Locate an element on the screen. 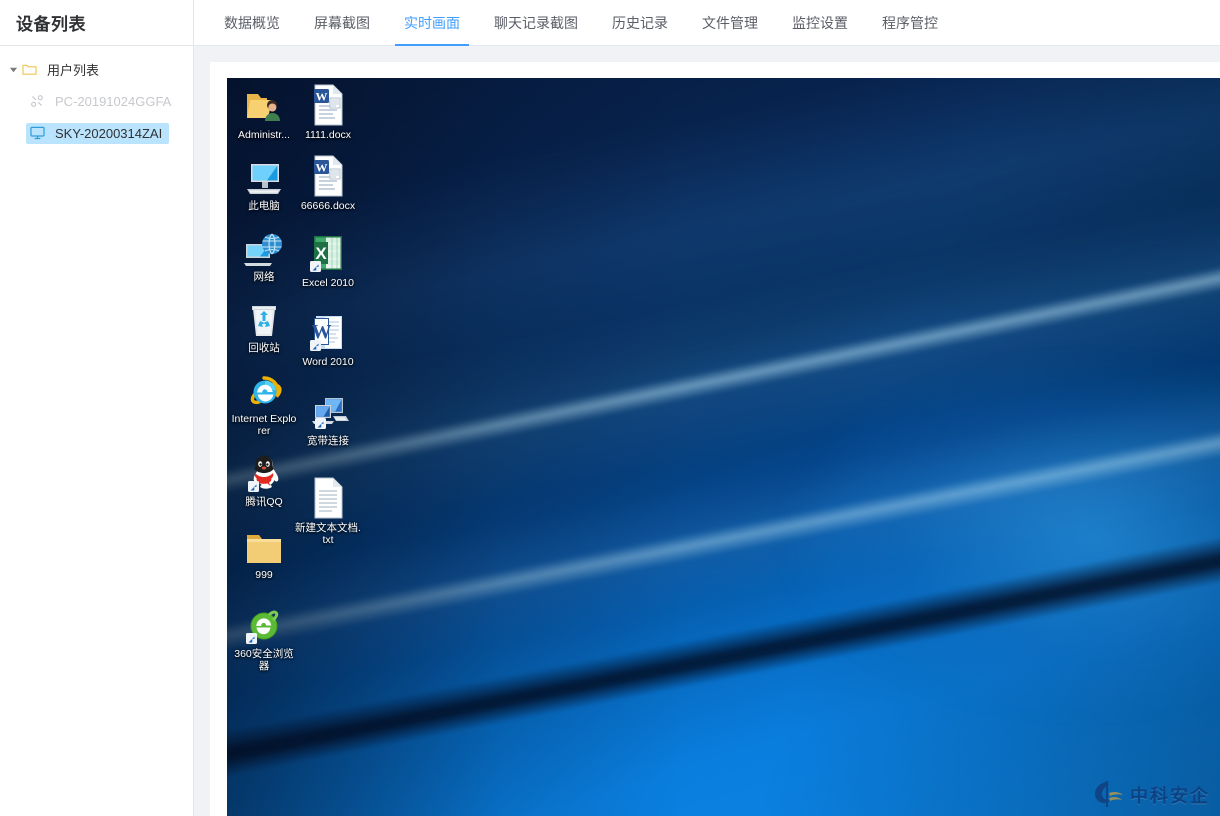  tab-monitor-settings: 监控设置 is located at coordinates (820, 22).